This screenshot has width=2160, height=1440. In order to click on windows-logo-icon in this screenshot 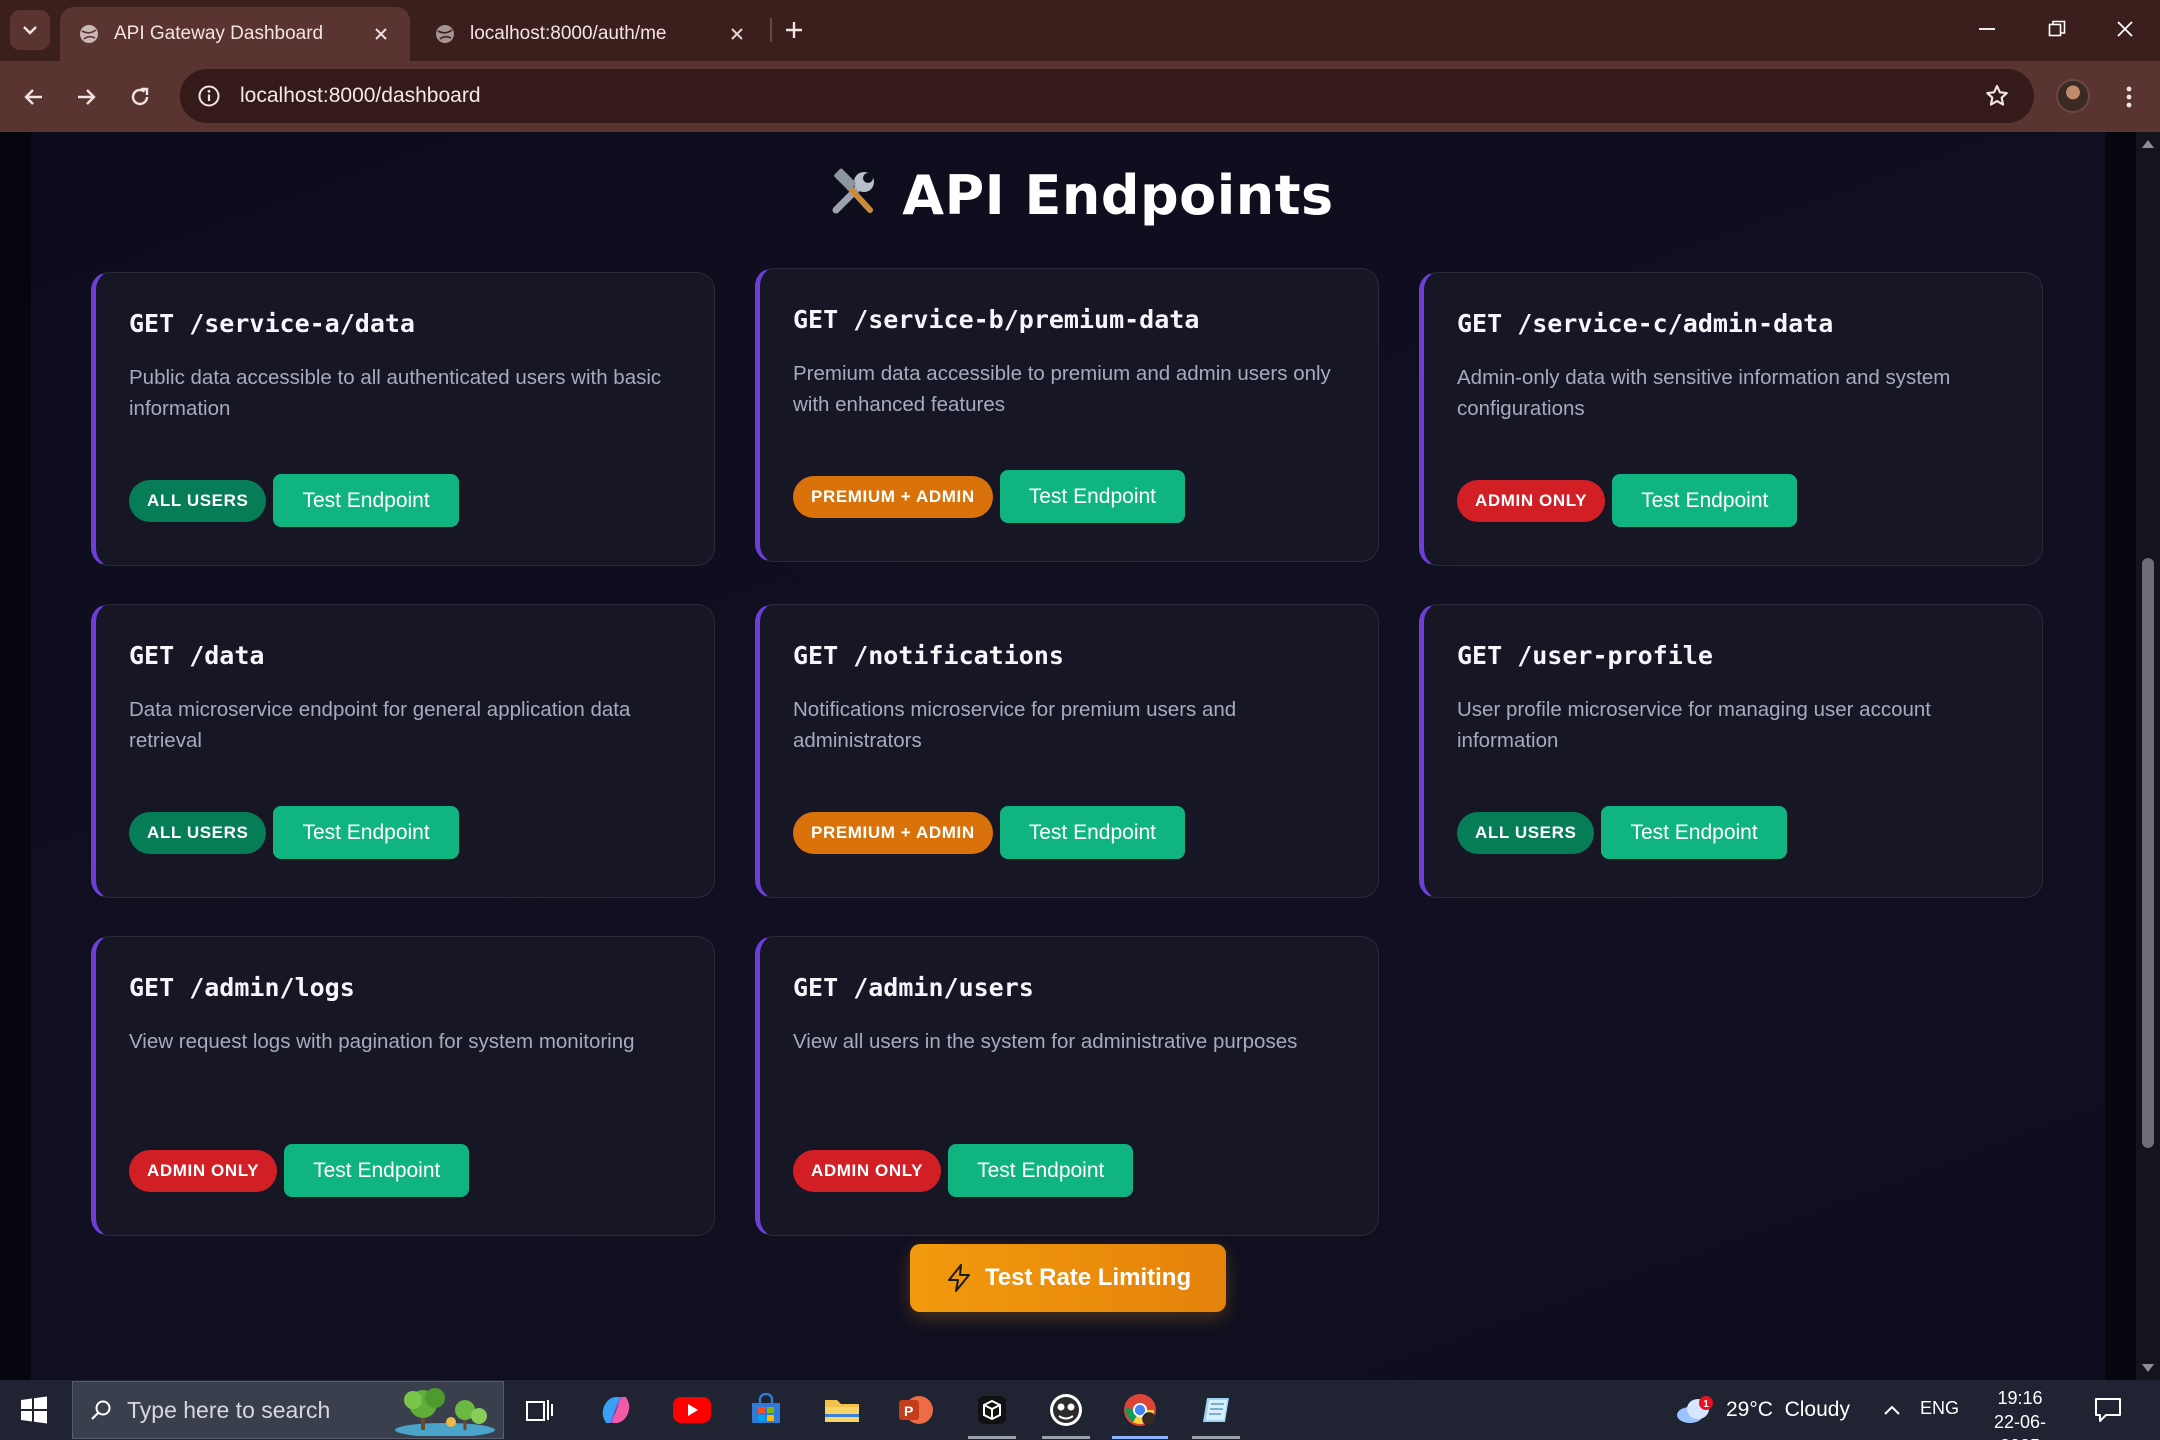, I will do `click(34, 1410)`.